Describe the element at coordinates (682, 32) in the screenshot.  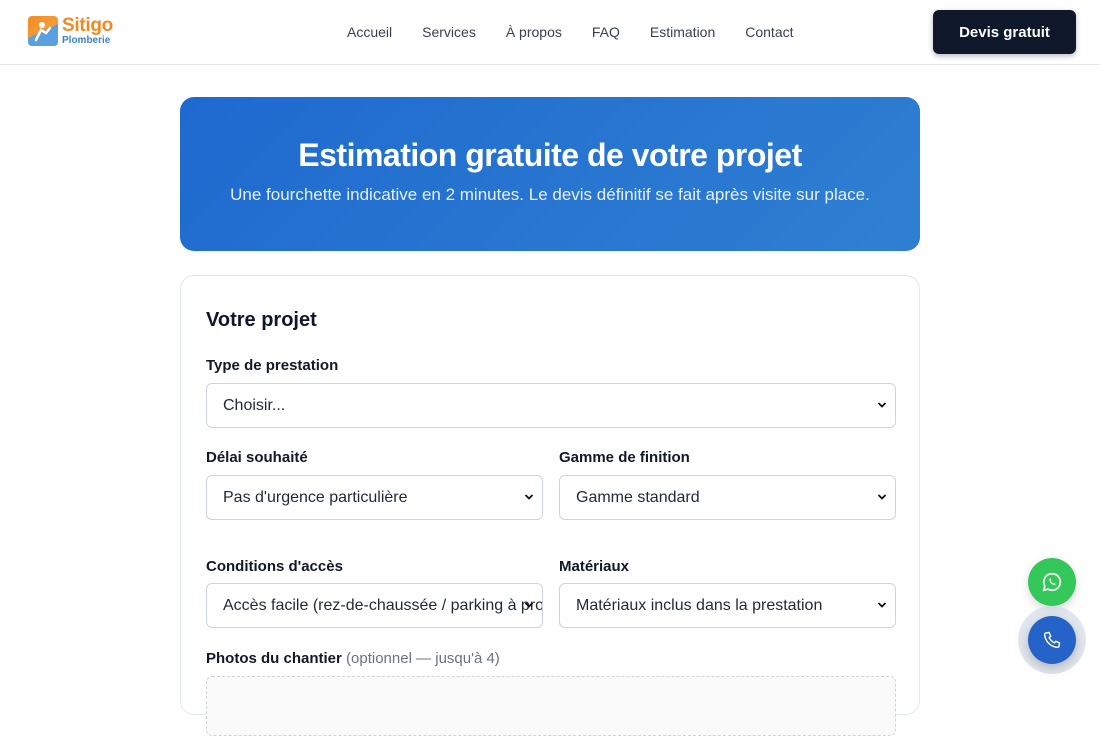
I see `nav-link-estimation: Estimation` at that location.